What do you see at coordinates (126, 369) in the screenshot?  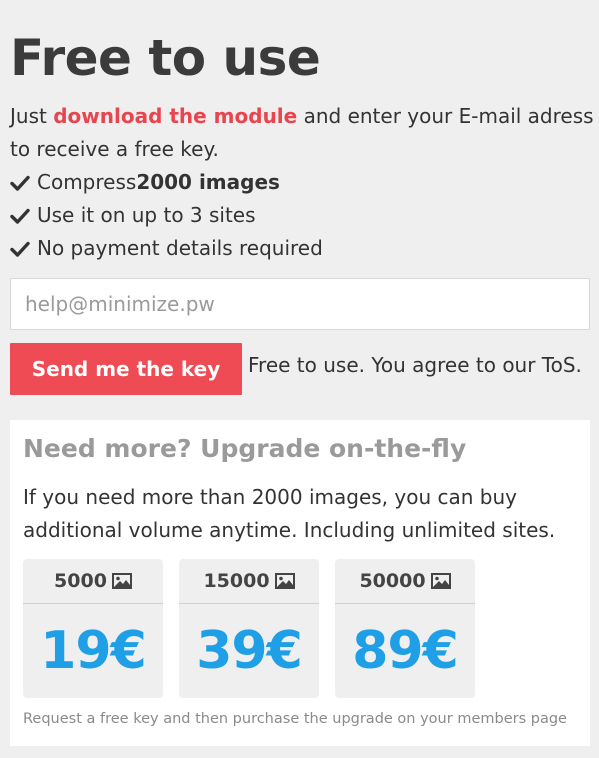 I see `send-key-button: Send me the key` at bounding box center [126, 369].